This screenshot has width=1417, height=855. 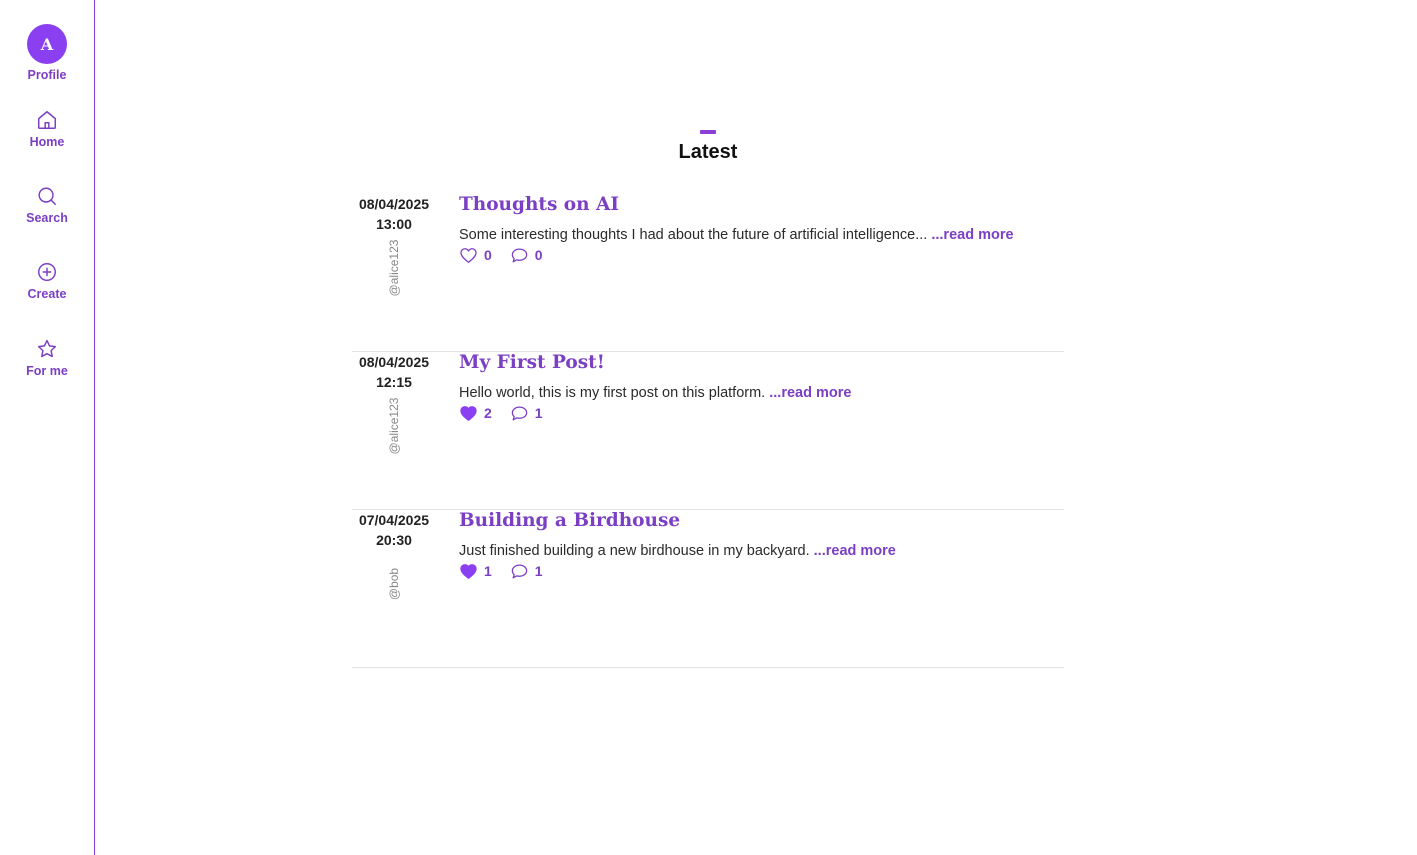 I want to click on home-icon, so click(x=47, y=120).